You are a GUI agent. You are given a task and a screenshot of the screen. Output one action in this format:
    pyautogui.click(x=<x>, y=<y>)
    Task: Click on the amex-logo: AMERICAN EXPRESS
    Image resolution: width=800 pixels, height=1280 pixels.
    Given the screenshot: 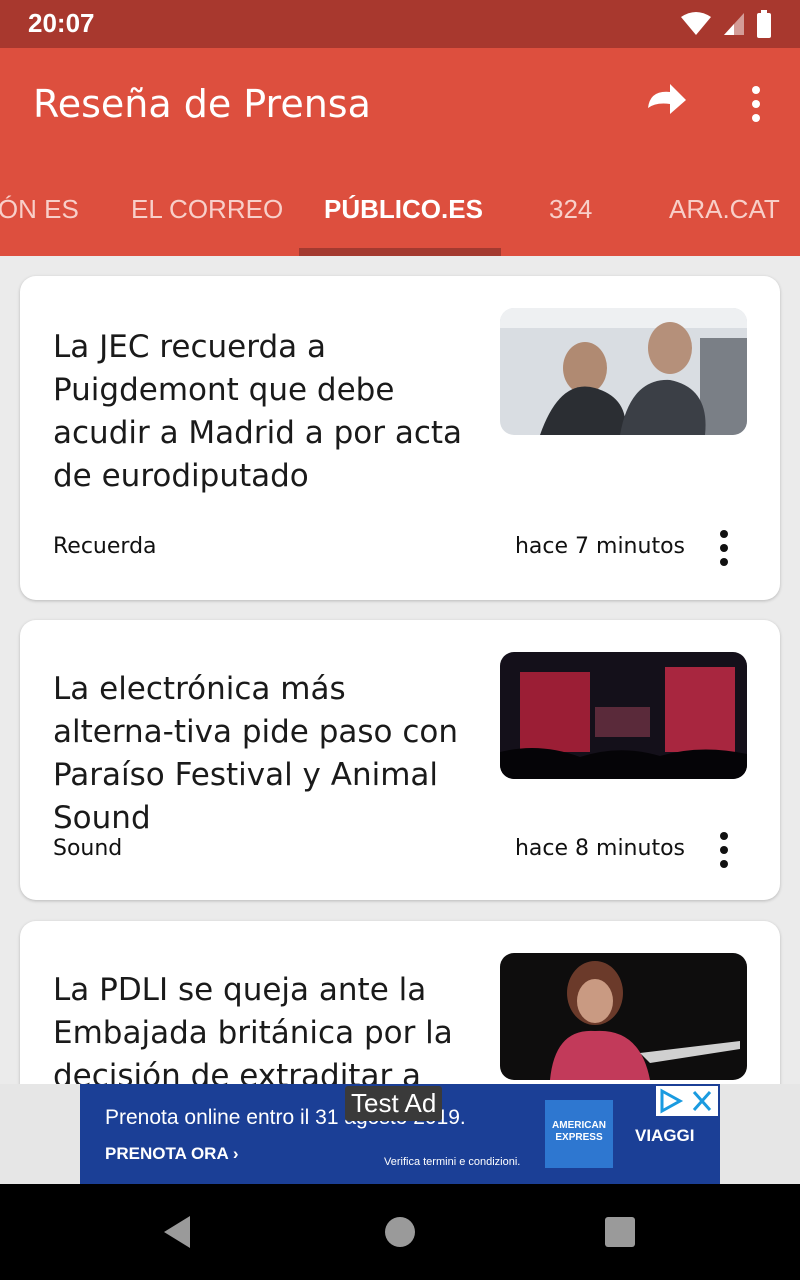 What is the action you would take?
    pyautogui.click(x=579, y=1134)
    